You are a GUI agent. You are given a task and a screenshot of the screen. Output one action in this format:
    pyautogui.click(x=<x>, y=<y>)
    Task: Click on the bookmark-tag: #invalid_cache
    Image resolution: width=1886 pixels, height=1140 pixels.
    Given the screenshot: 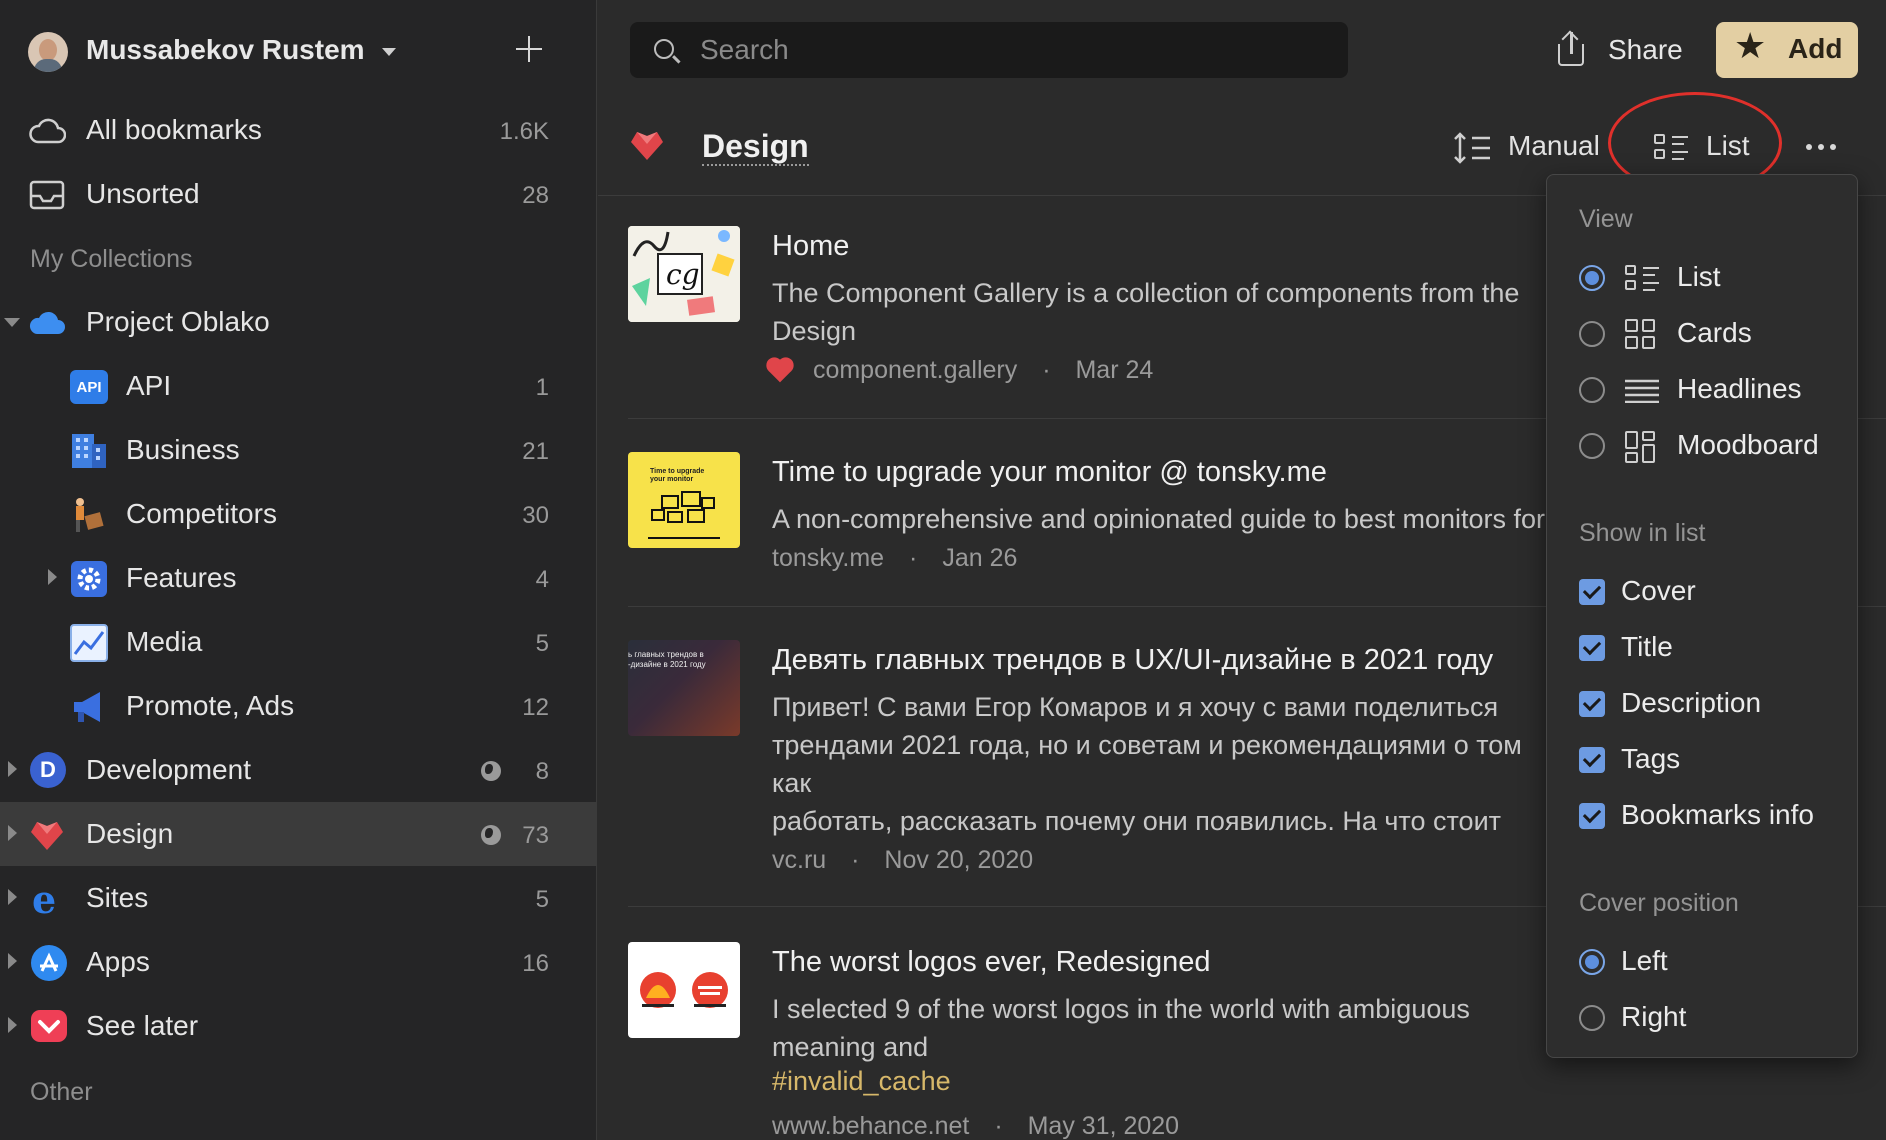 What is the action you would take?
    pyautogui.click(x=861, y=1081)
    